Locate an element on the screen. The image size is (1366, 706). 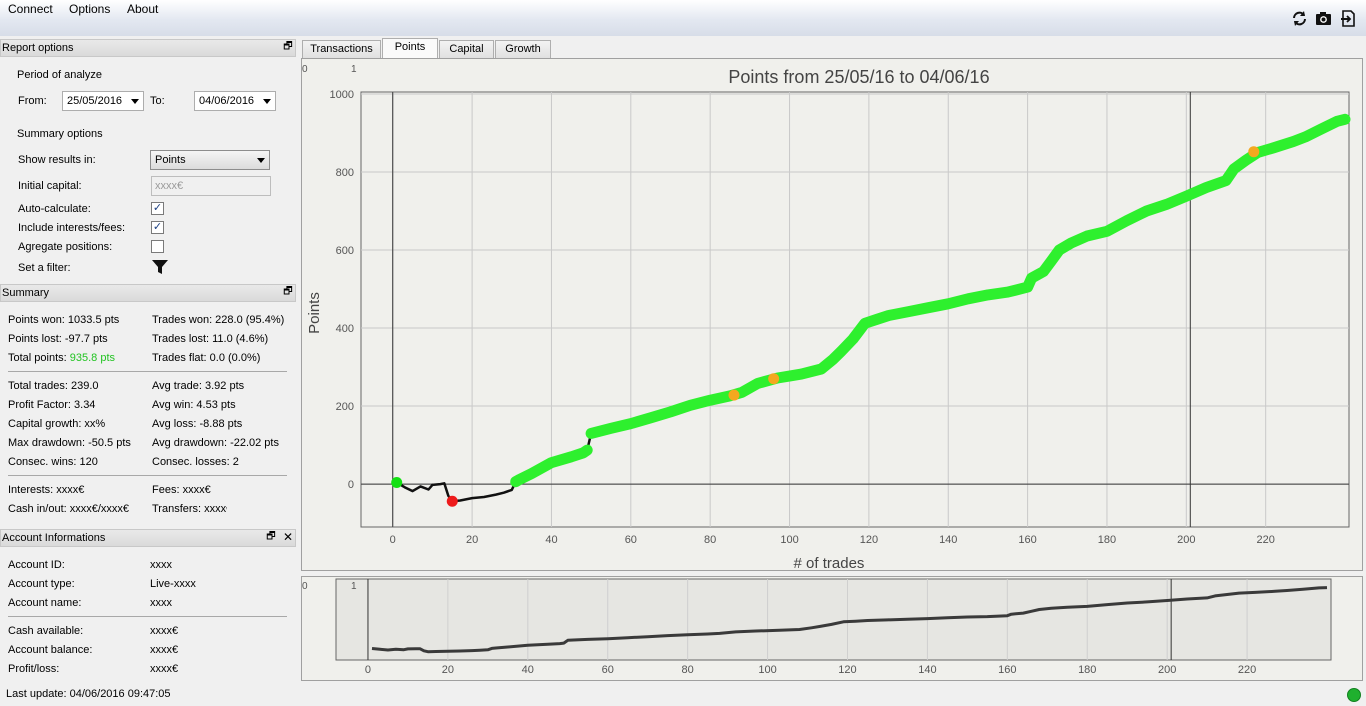
menu-options: Options is located at coordinates (89, 9).